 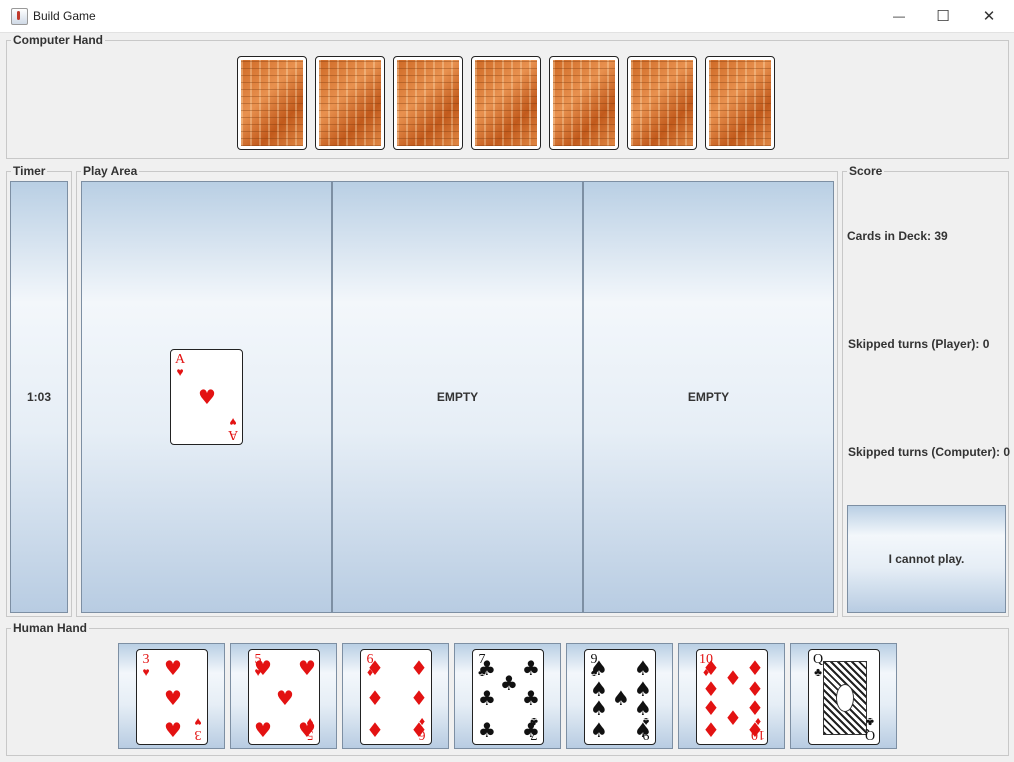 I want to click on close-button: ✕, so click(x=989, y=16).